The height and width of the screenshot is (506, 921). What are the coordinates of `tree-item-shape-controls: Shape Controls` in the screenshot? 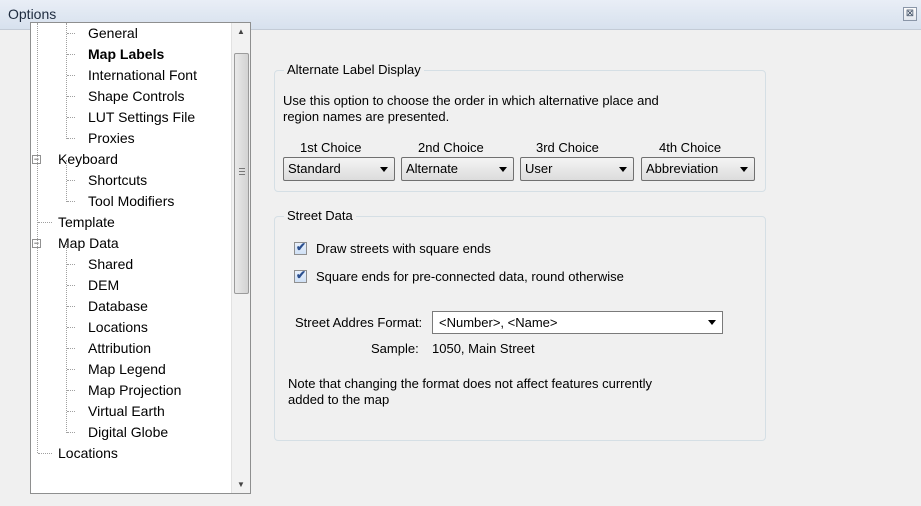 It's located at (131, 96).